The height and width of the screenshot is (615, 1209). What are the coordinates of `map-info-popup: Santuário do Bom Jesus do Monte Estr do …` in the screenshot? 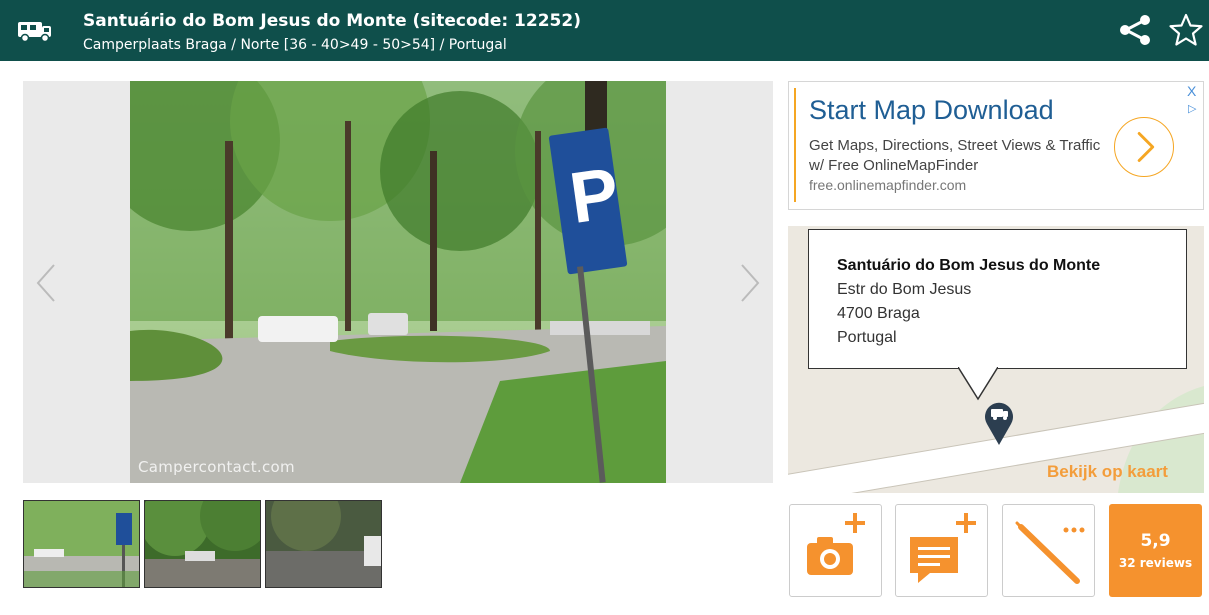 It's located at (997, 299).